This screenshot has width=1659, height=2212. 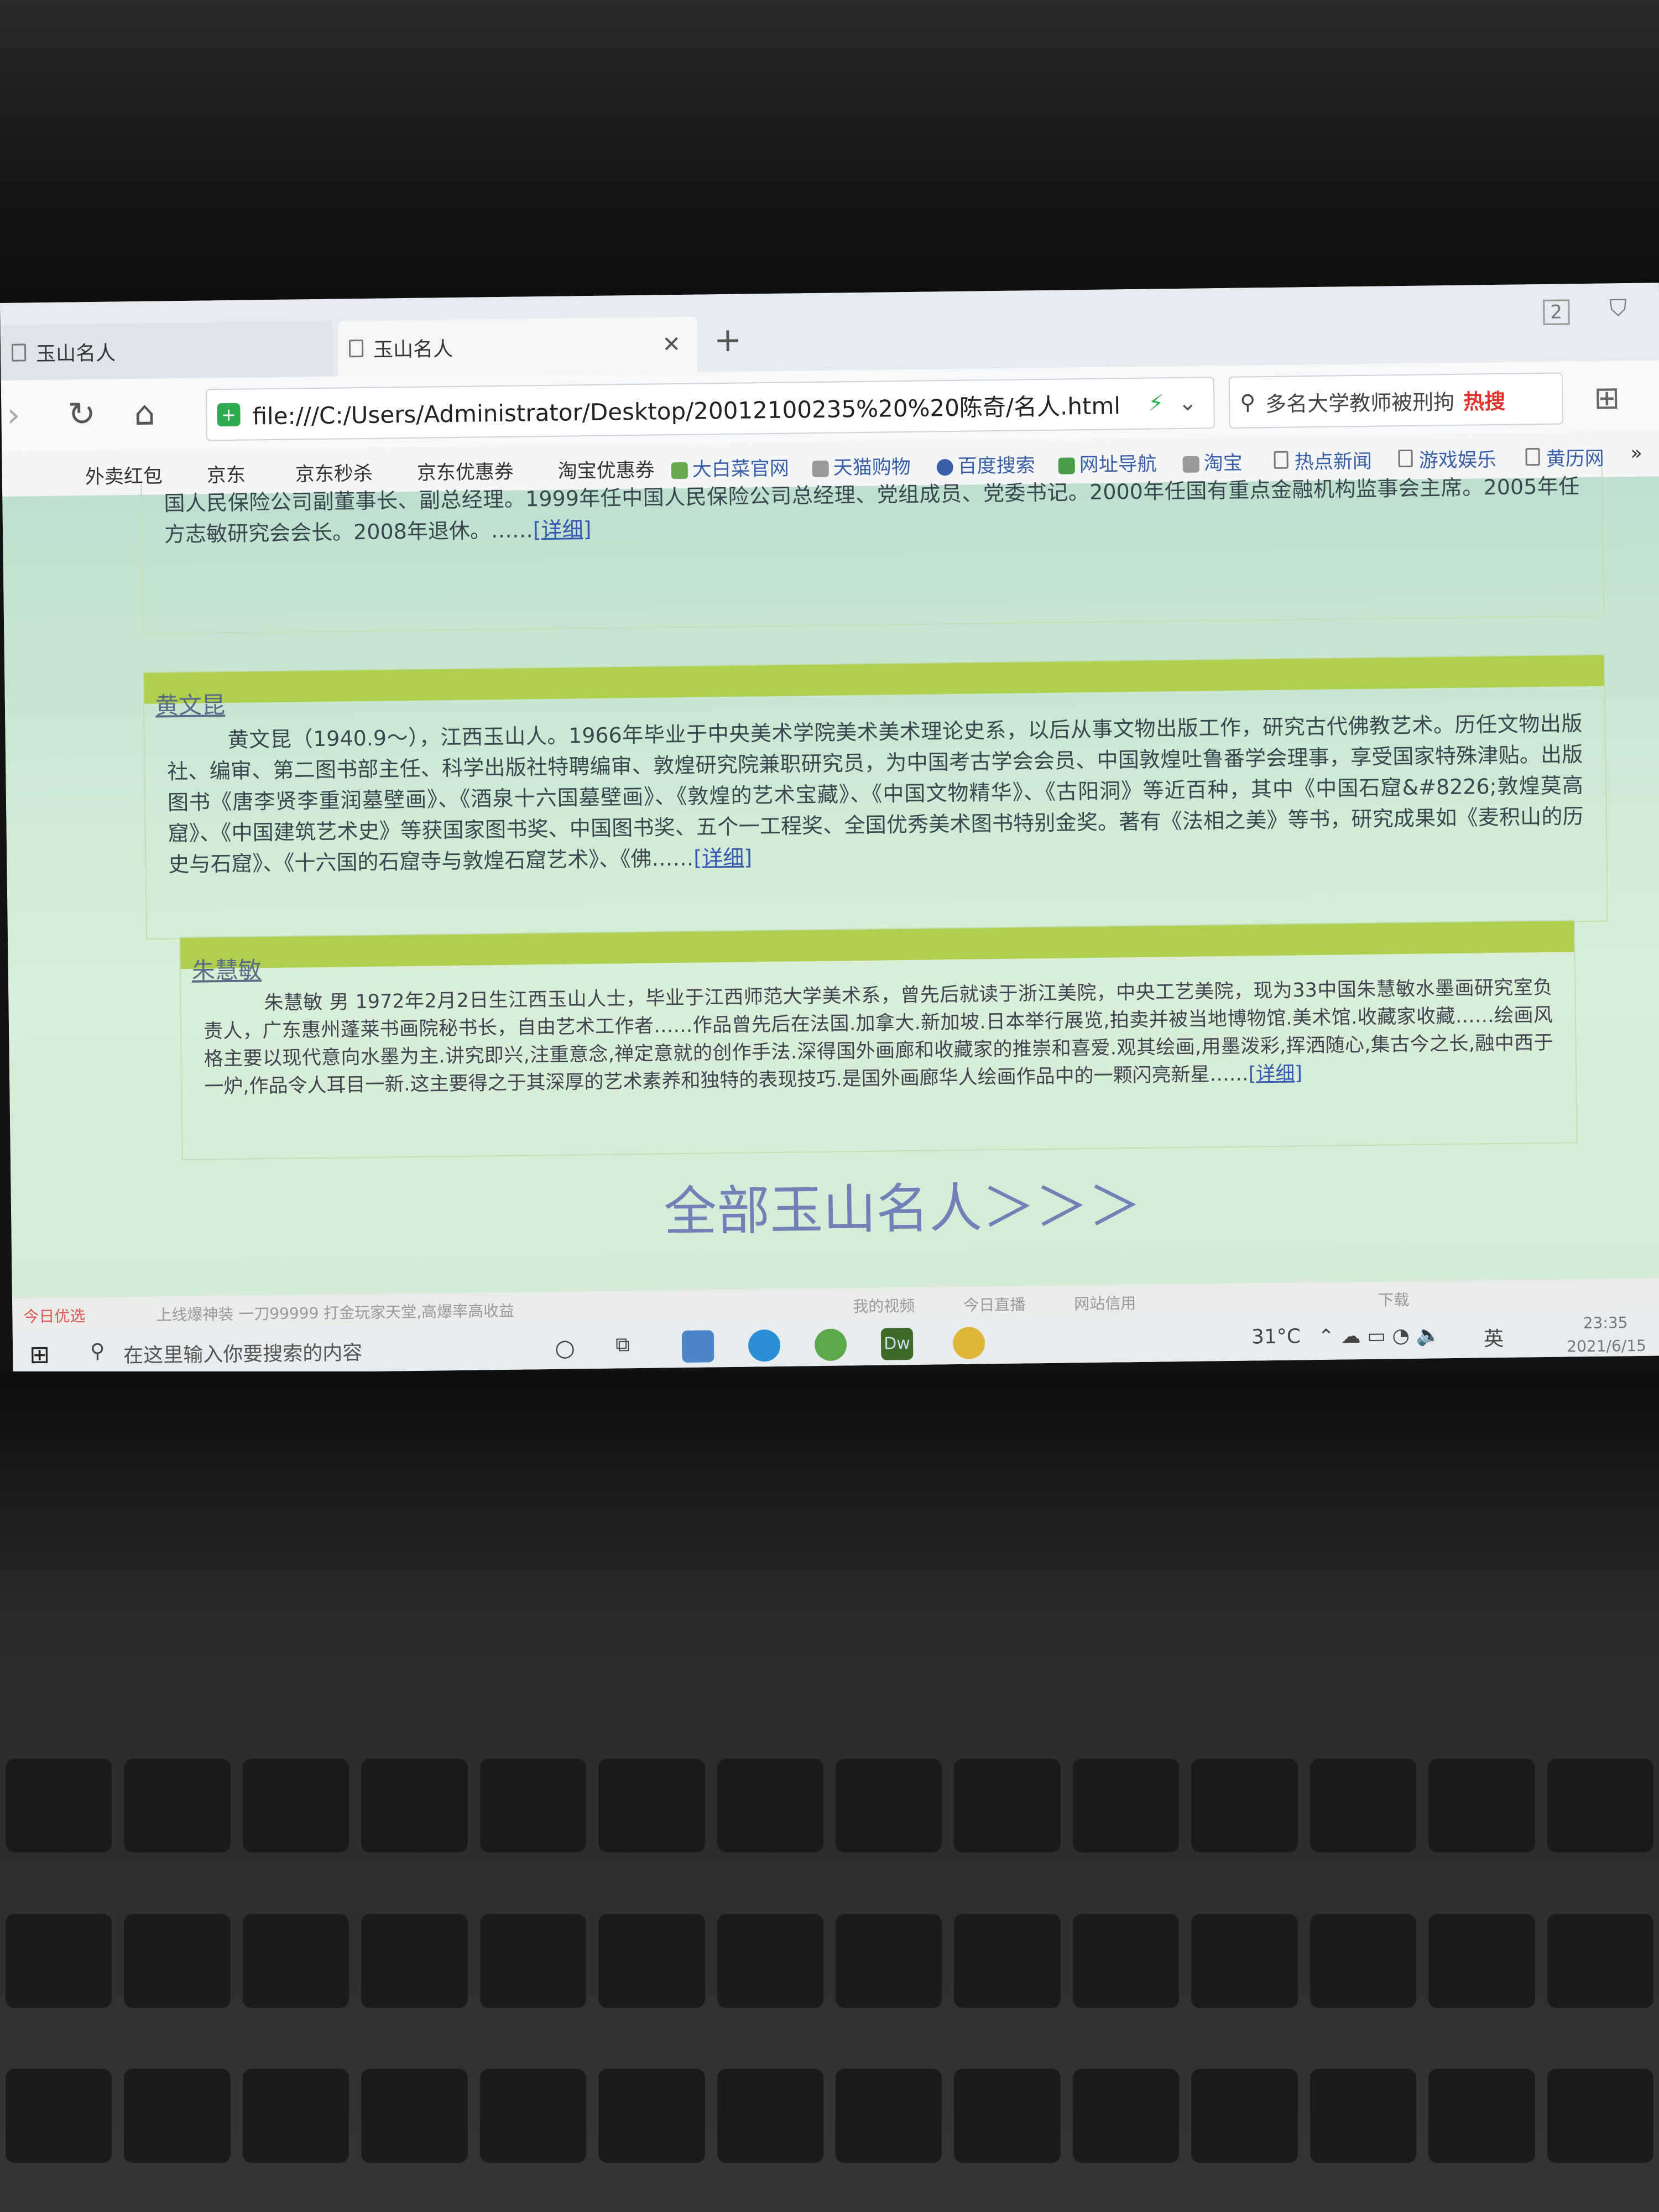 I want to click on search-icon: ⚲, so click(x=98, y=1351).